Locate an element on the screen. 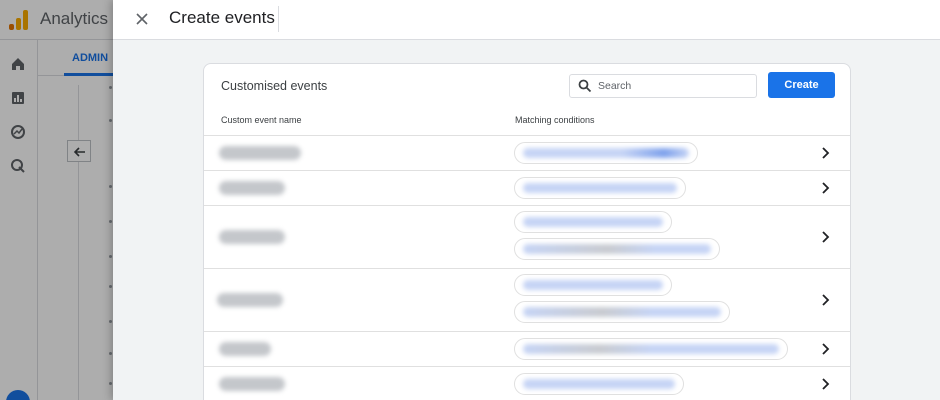 Image resolution: width=940 pixels, height=400 pixels. header-divider is located at coordinates (278, 19).